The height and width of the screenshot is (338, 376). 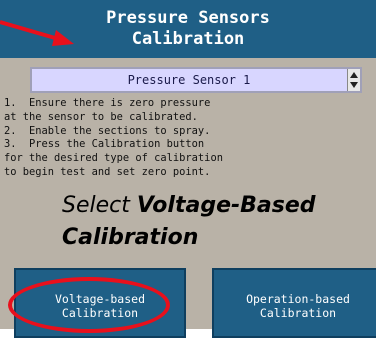 What do you see at coordinates (104, 144) in the screenshot?
I see `instruction-line: 3. Press the Calibration button` at bounding box center [104, 144].